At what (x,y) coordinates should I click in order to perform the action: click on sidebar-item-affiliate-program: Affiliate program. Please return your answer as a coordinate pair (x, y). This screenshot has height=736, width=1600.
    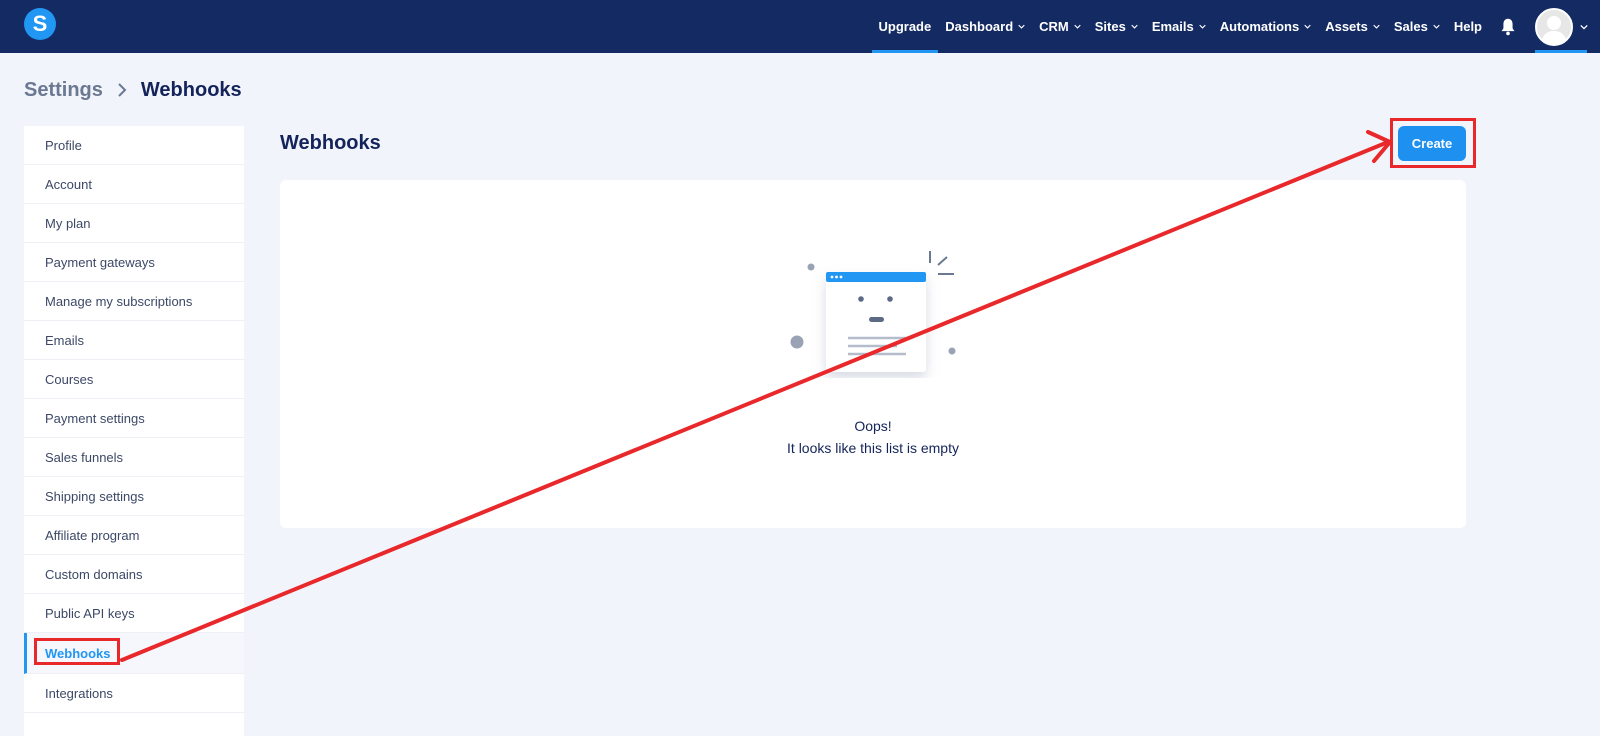
    Looking at the image, I should click on (134, 535).